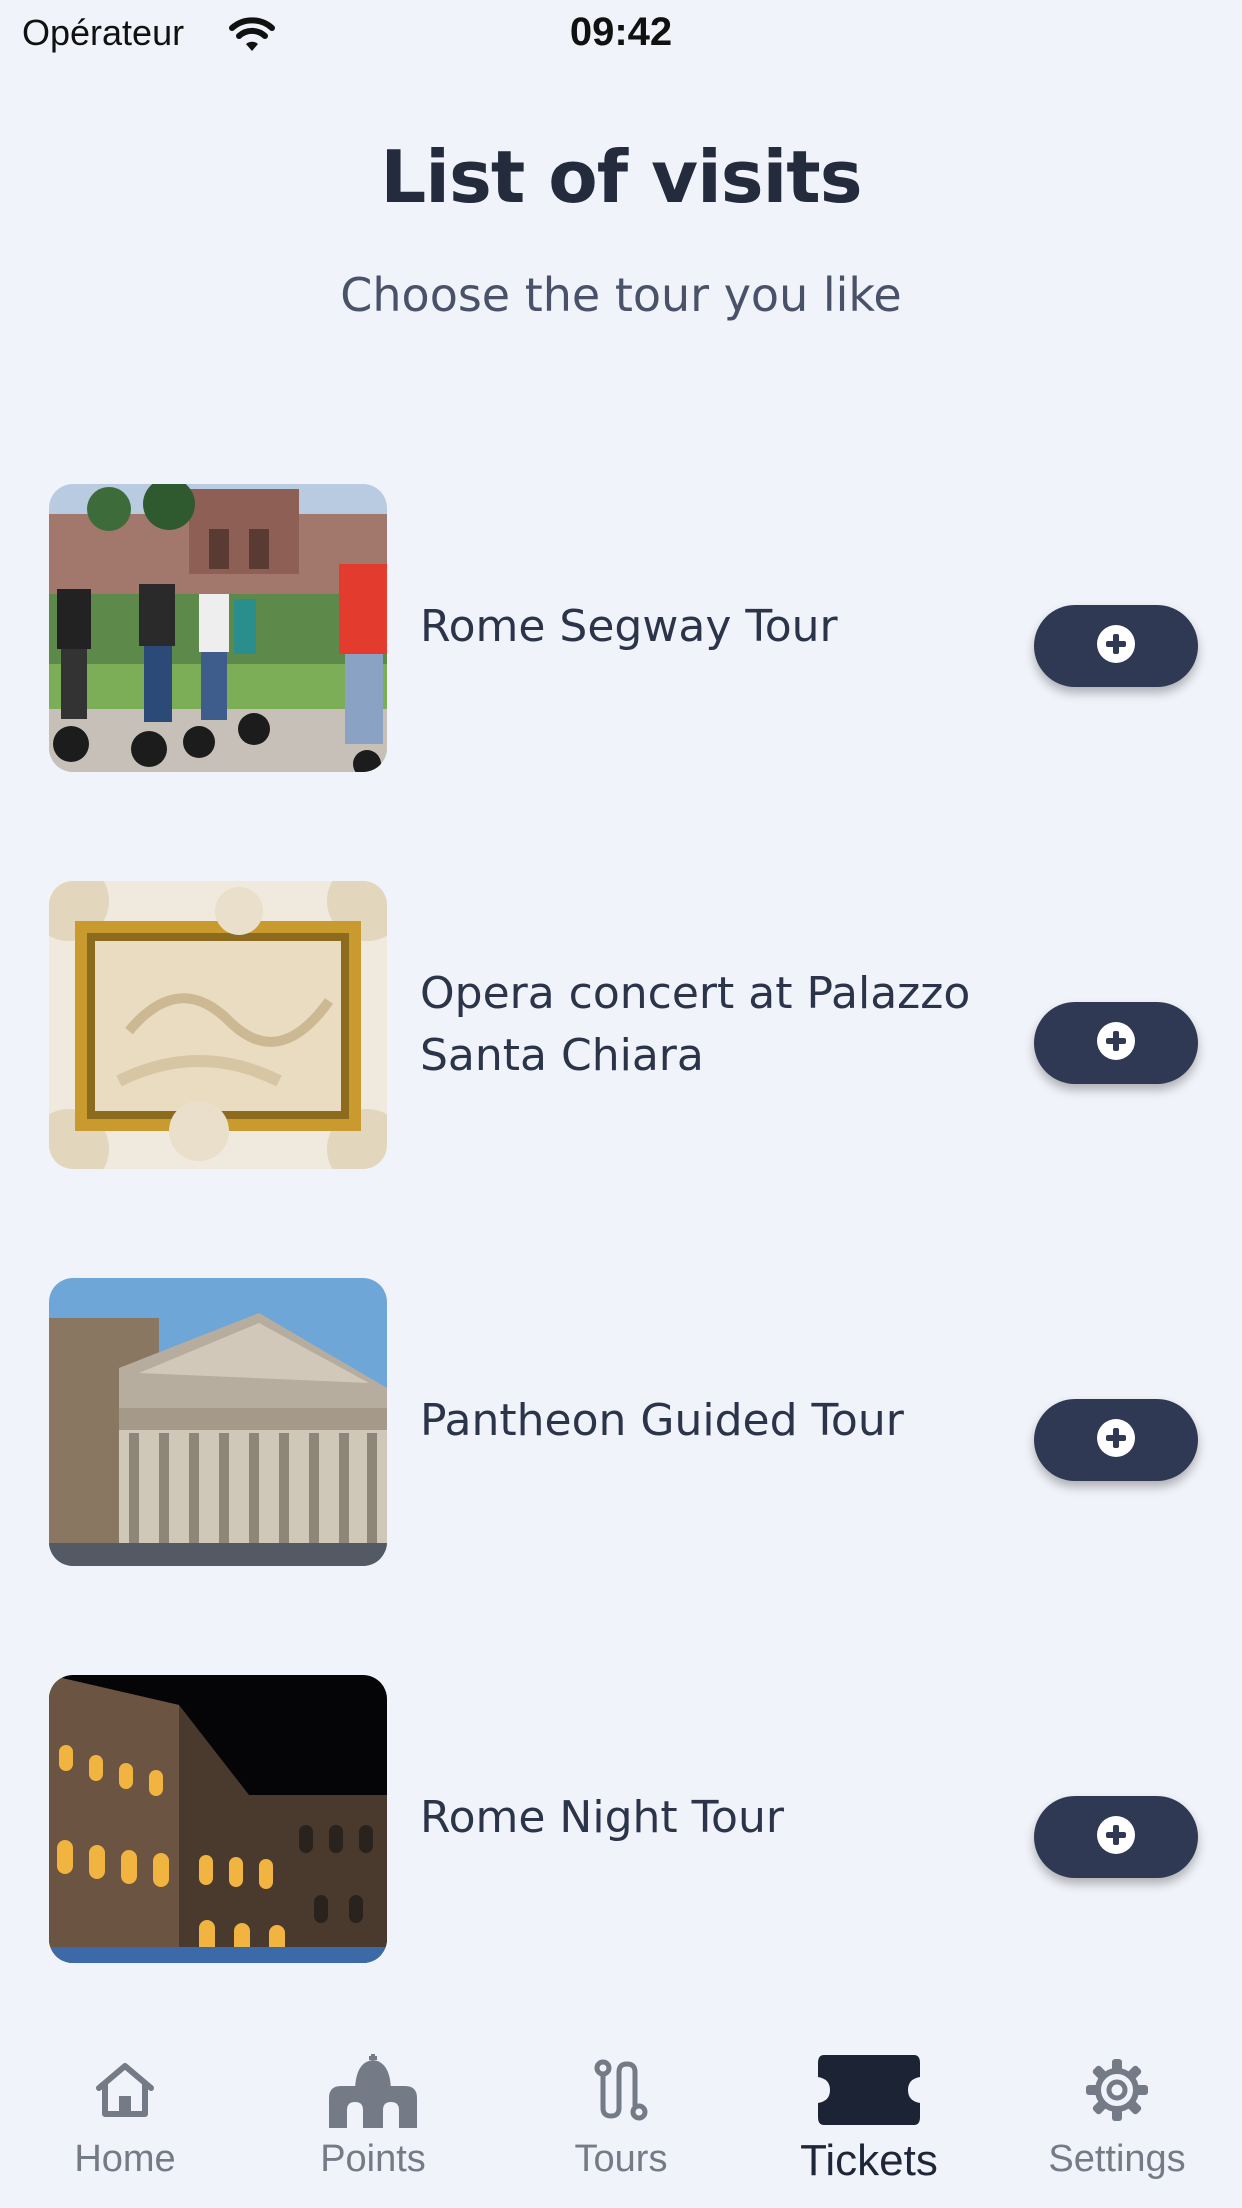 This screenshot has height=2208, width=1242. Describe the element at coordinates (621, 295) in the screenshot. I see `page-subtitle: Choose the tour you like` at that location.